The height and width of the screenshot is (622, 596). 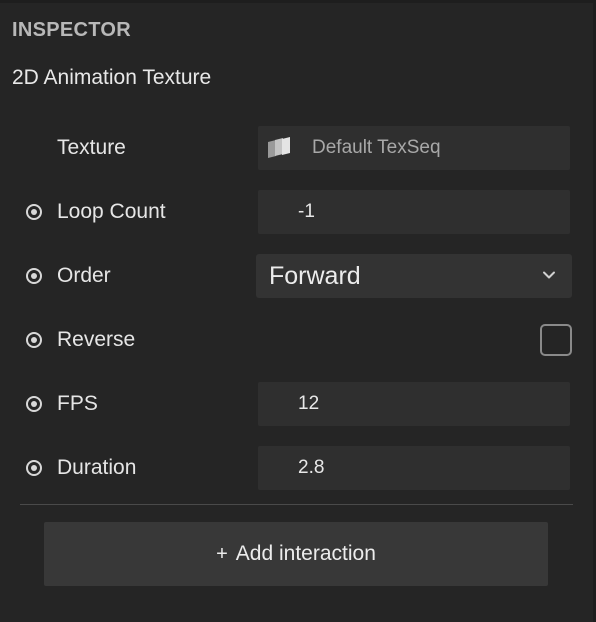 I want to click on duration-bind-radio-icon, so click(x=34, y=468).